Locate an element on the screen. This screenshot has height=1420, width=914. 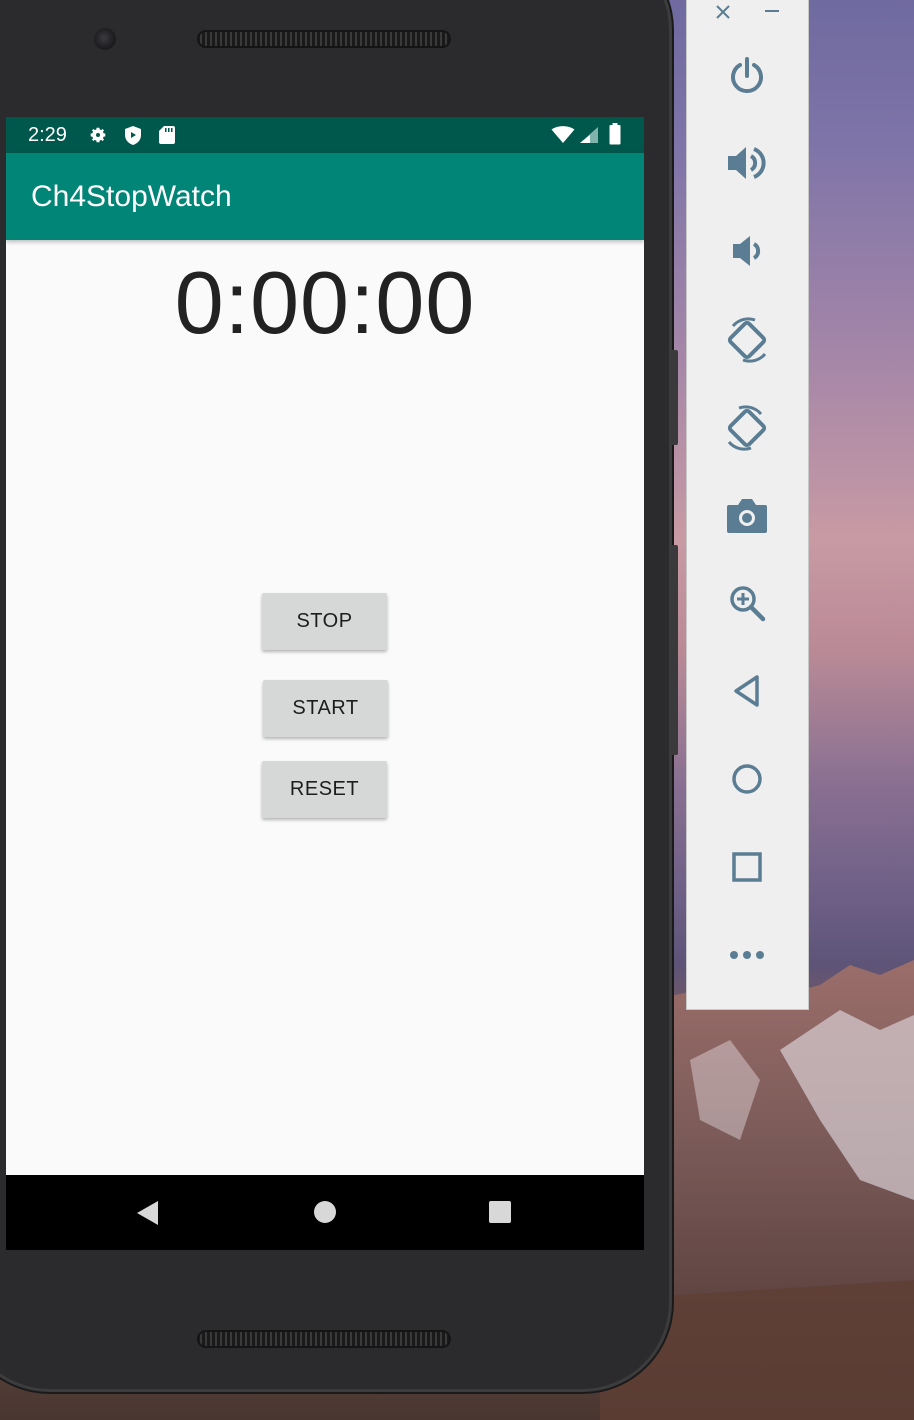
start-button: START is located at coordinates (325, 708).